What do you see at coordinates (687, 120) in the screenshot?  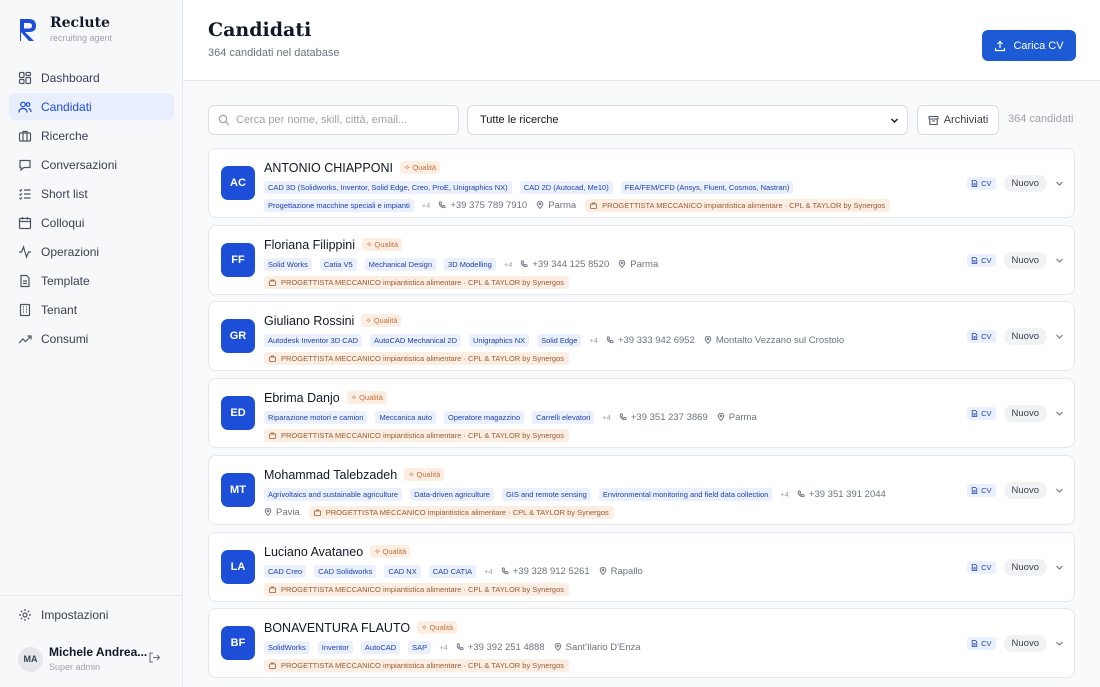 I see `ricerche-select: Tutte le ricerche` at bounding box center [687, 120].